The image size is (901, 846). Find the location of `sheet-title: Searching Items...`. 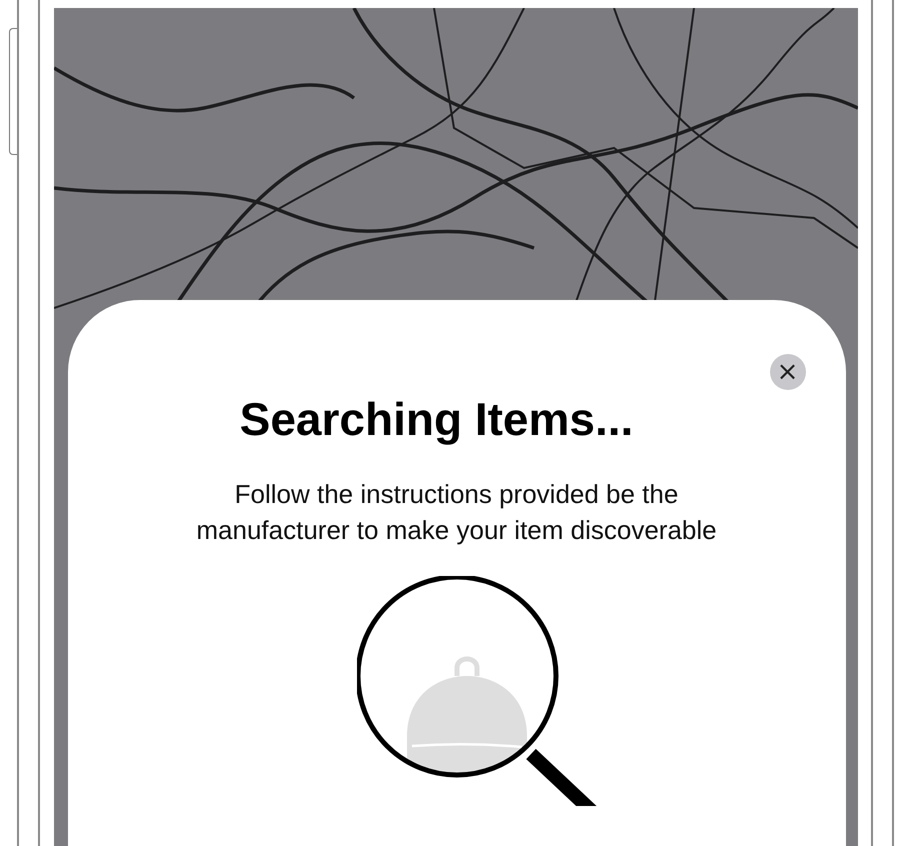

sheet-title: Searching Items... is located at coordinates (437, 419).